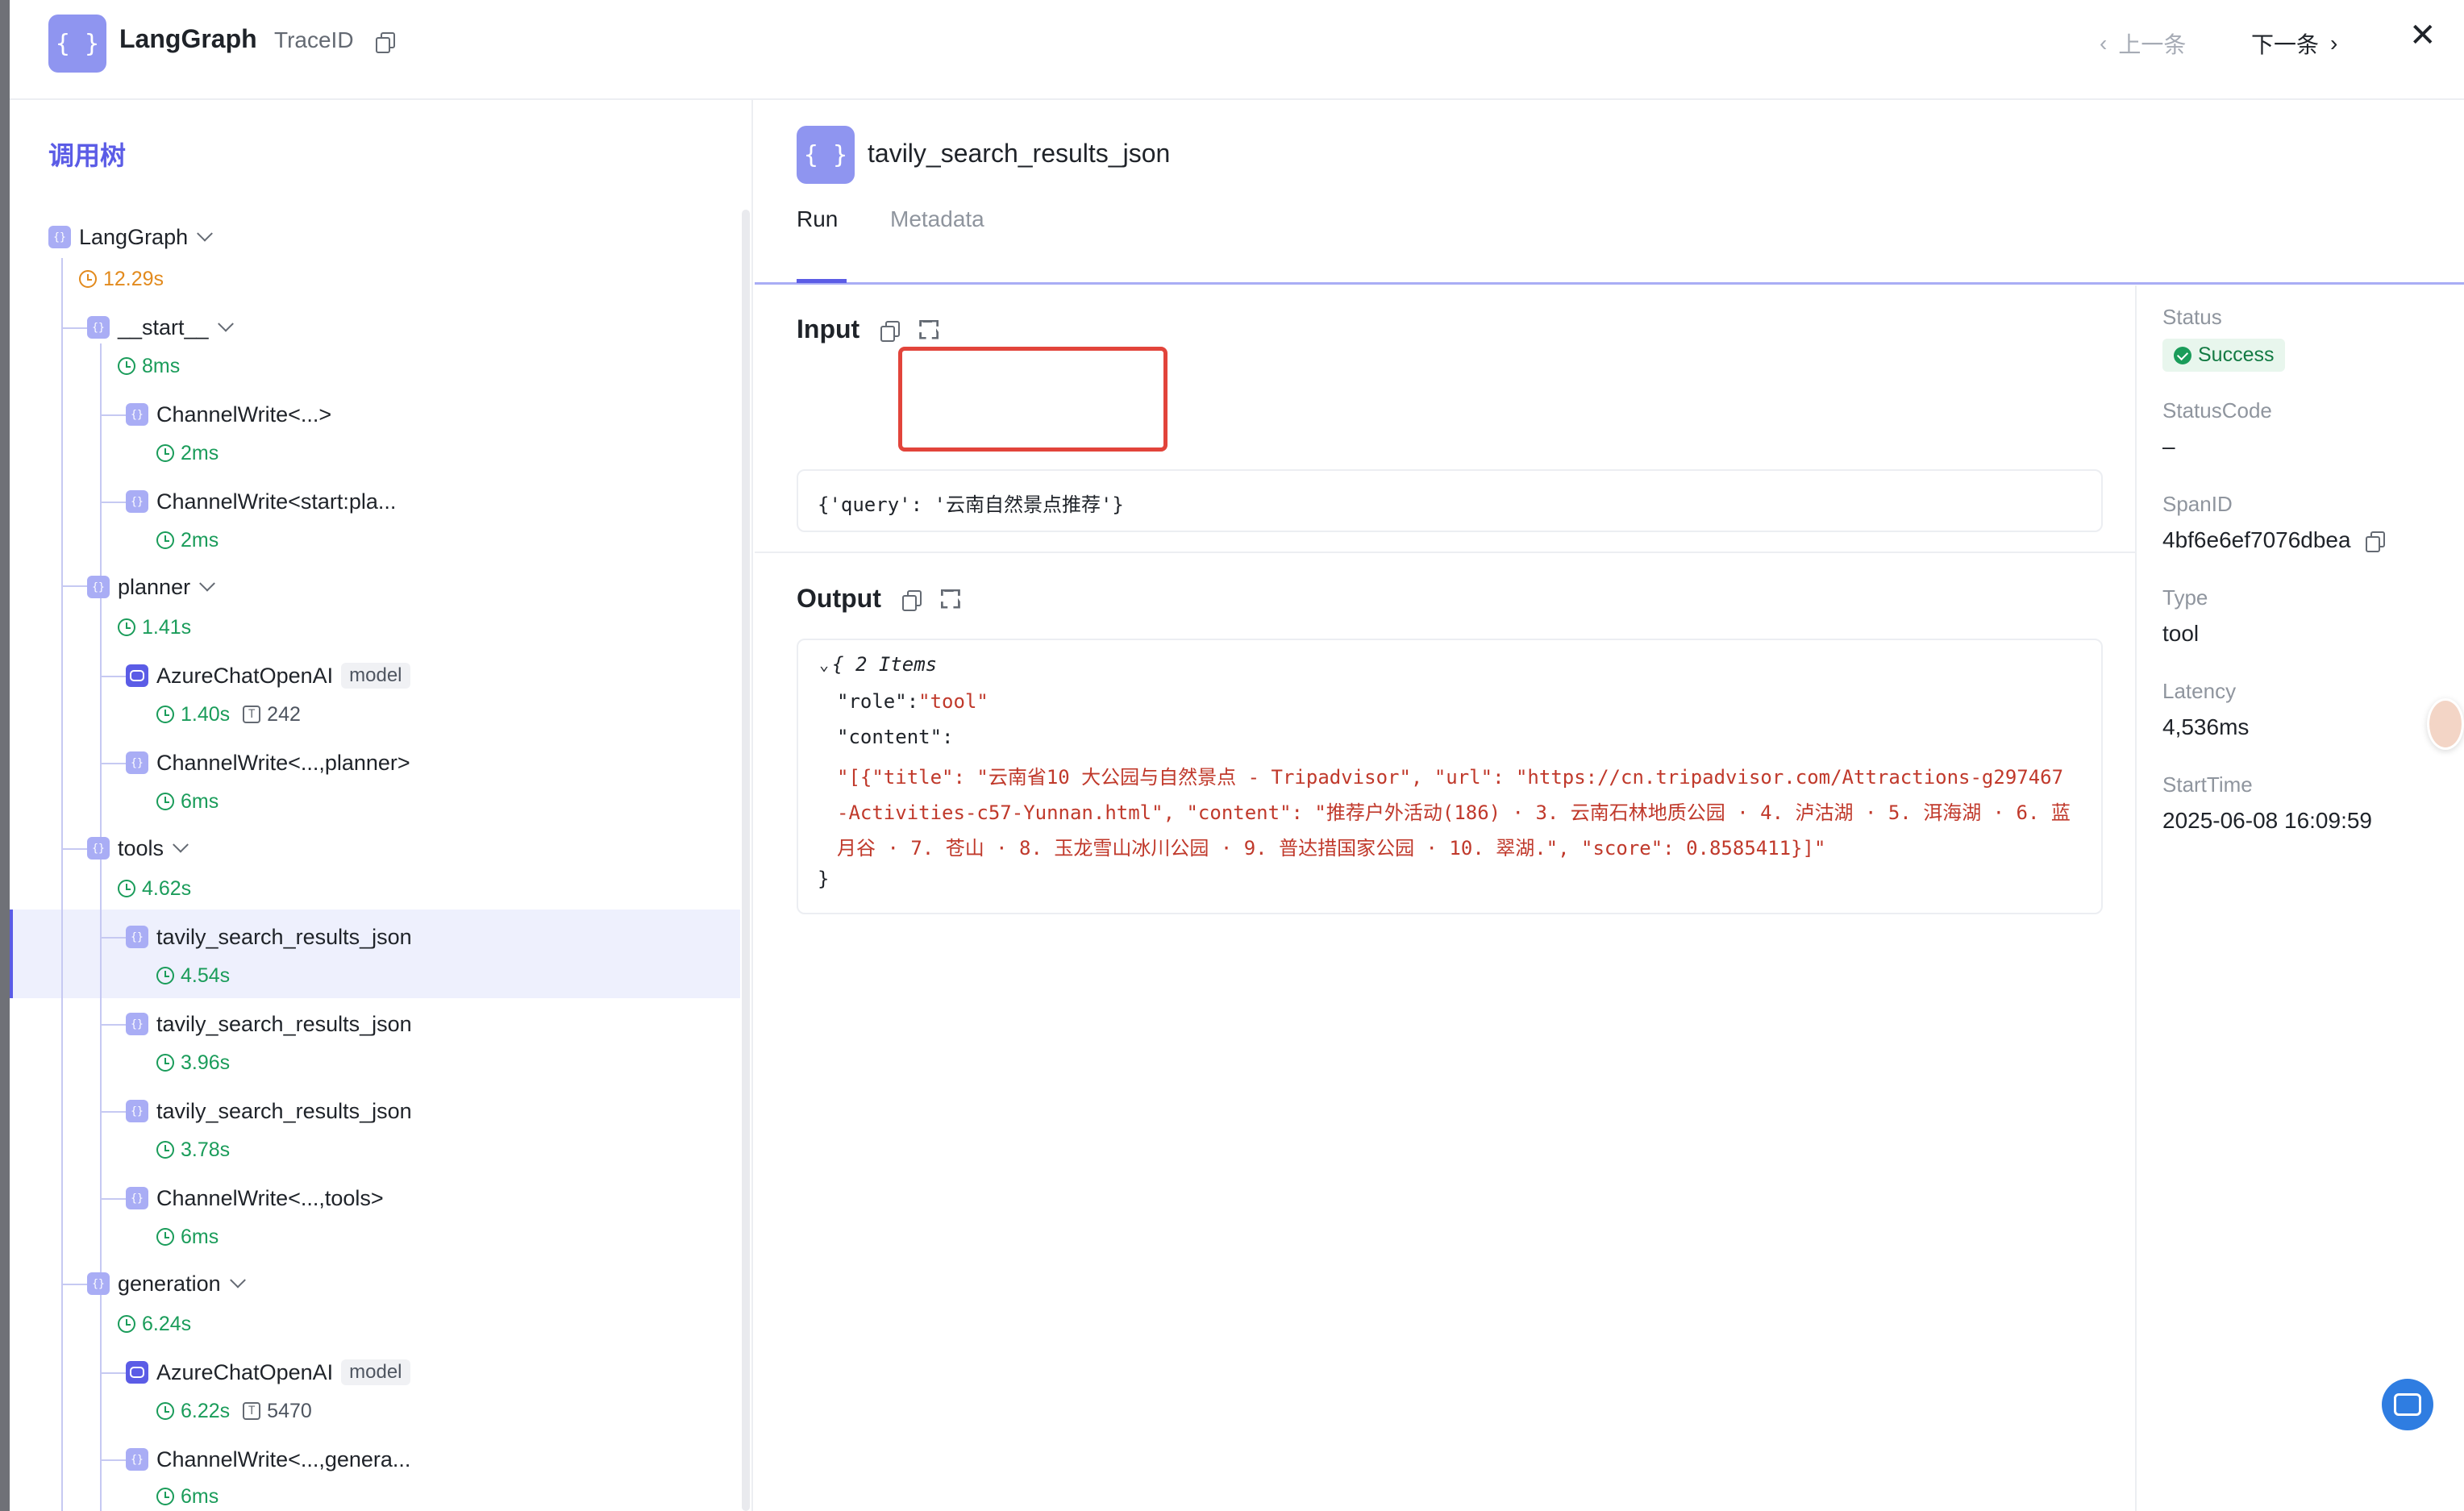  I want to click on duration-value: 1.41s, so click(167, 627).